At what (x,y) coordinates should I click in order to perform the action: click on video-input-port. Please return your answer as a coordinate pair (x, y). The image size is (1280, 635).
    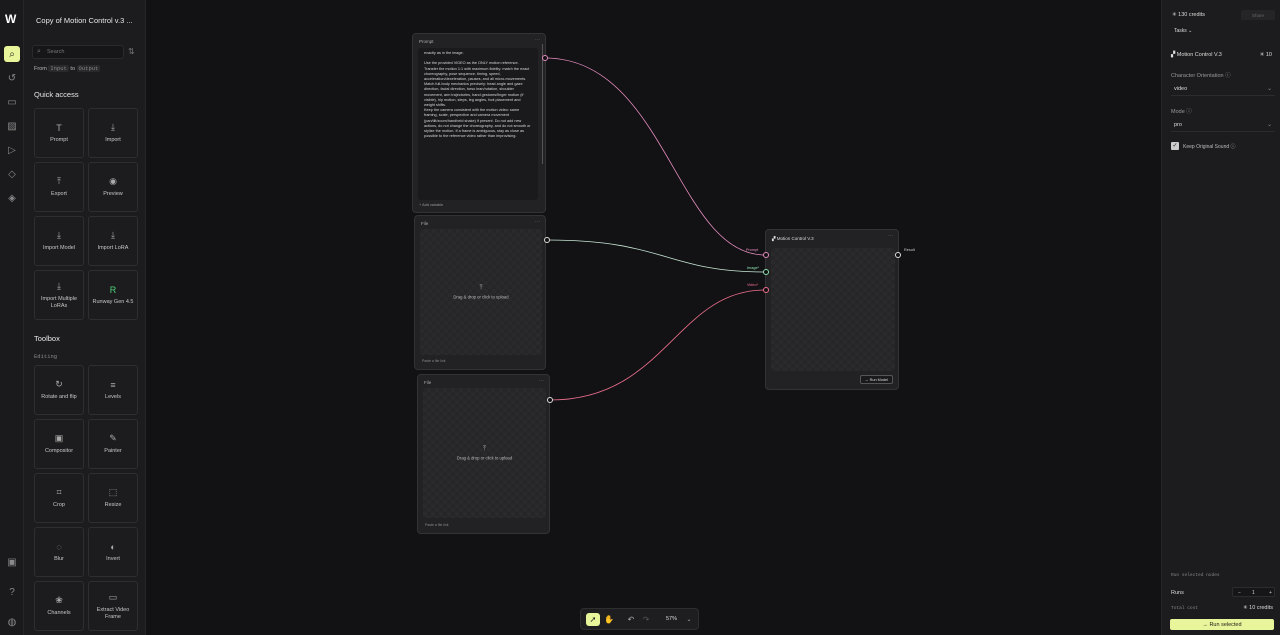
    Looking at the image, I should click on (766, 290).